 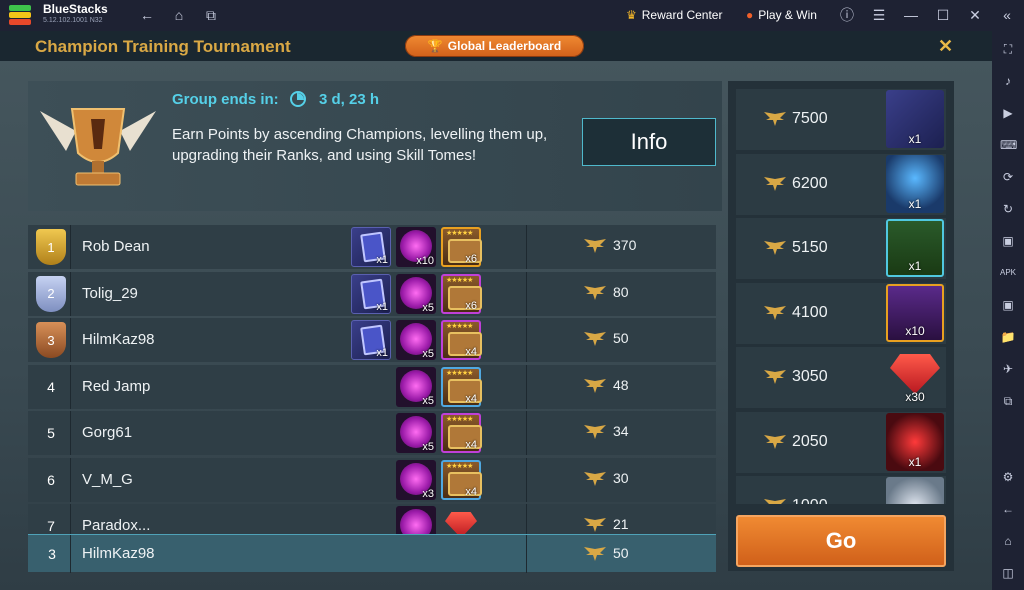 What do you see at coordinates (51, 247) in the screenshot?
I see `rank-shield-icon: 1` at bounding box center [51, 247].